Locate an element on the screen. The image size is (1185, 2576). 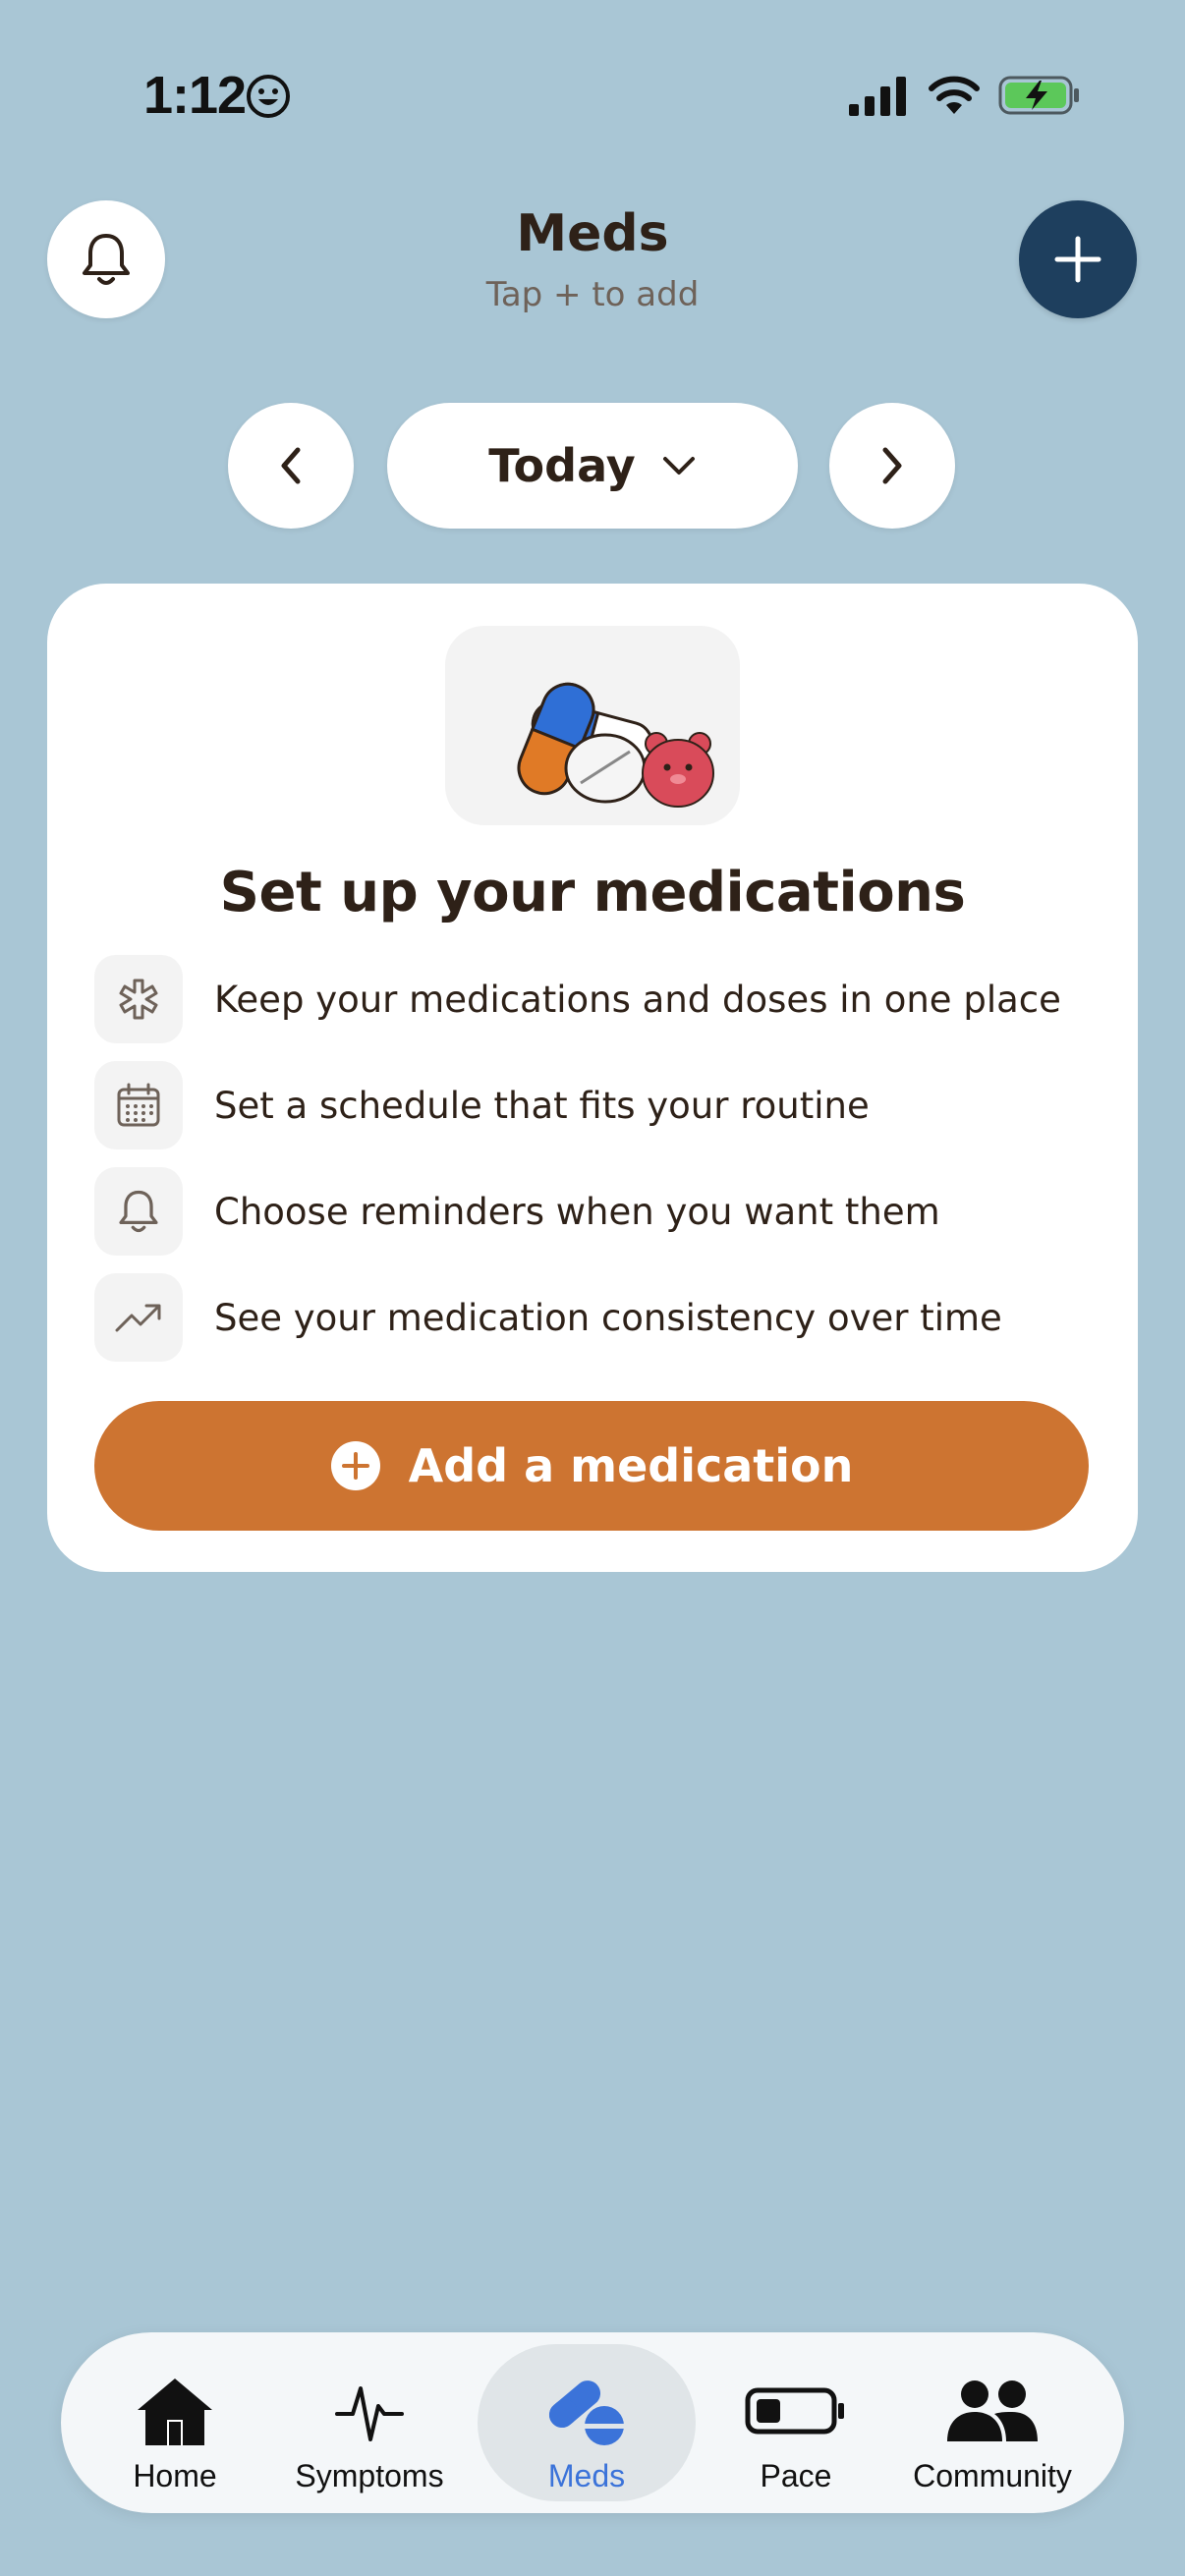
next-day-button is located at coordinates (892, 466).